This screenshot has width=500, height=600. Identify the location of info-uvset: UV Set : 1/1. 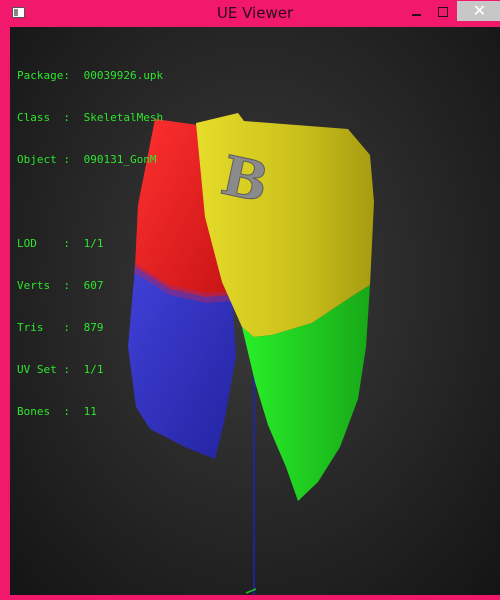
(60, 369).